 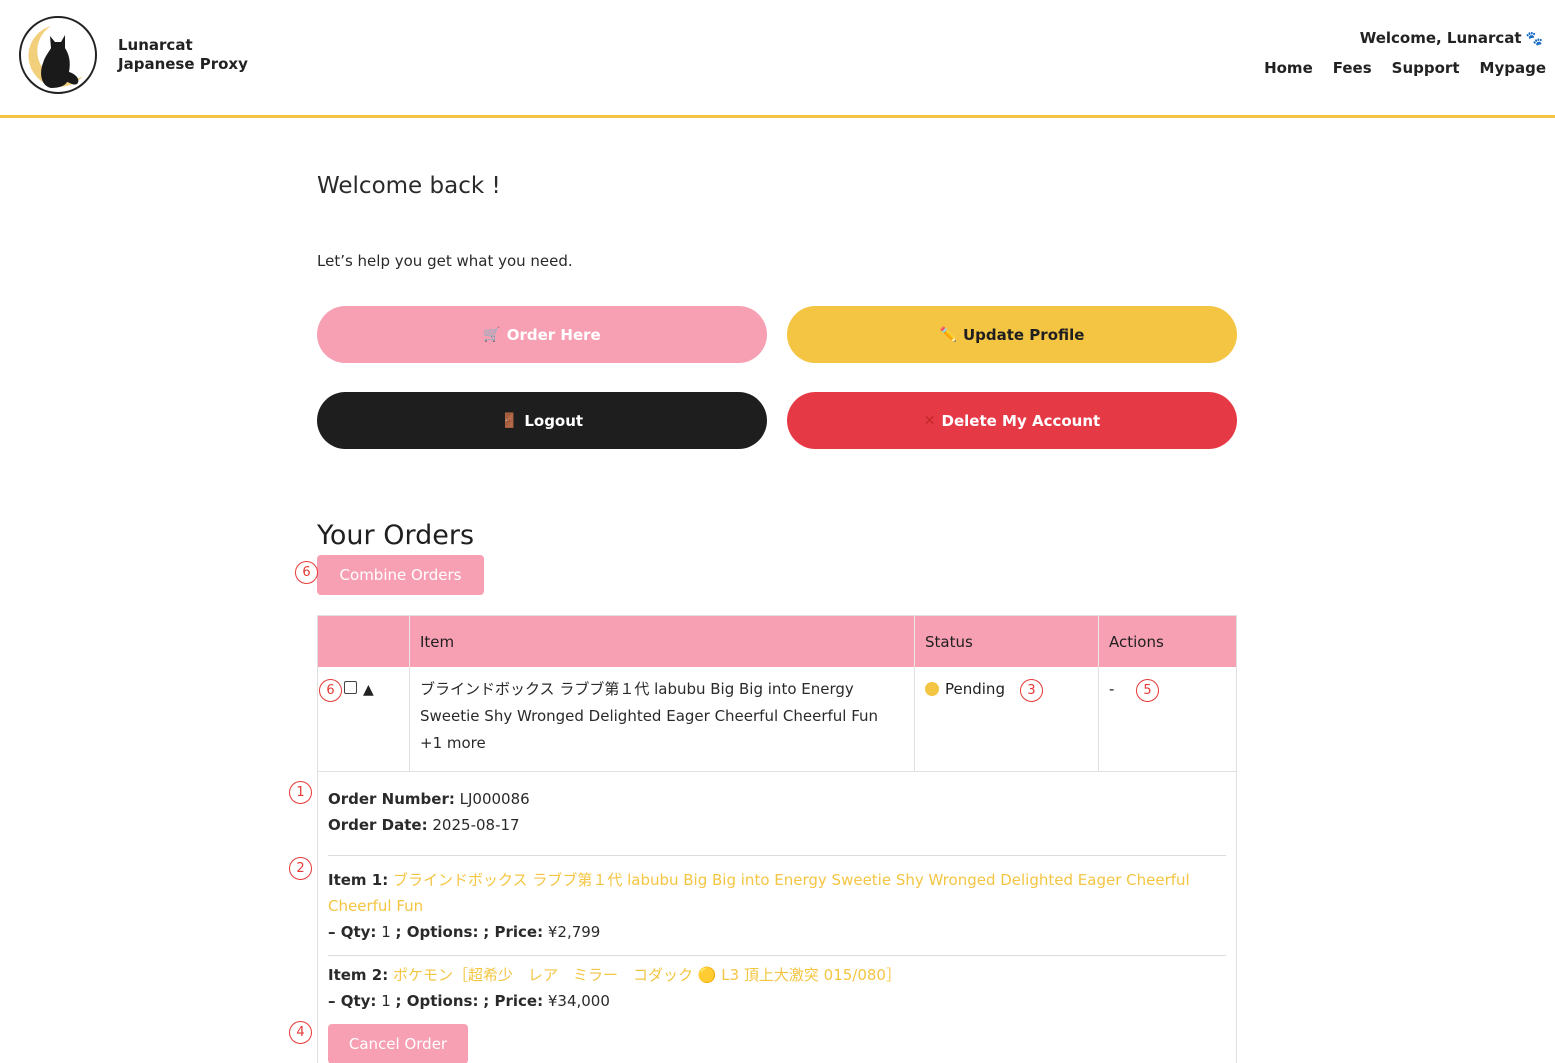 I want to click on annotation-marker: 5, so click(x=1147, y=690).